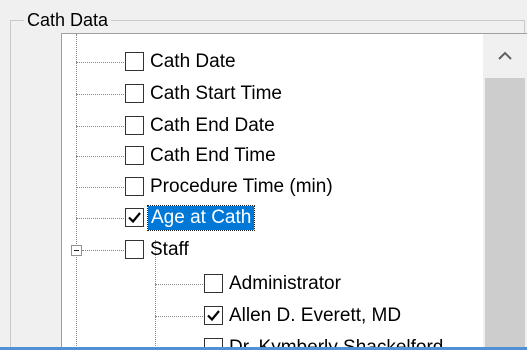  What do you see at coordinates (216, 94) in the screenshot?
I see `tree-item-cath-start-time: Cath Start Time` at bounding box center [216, 94].